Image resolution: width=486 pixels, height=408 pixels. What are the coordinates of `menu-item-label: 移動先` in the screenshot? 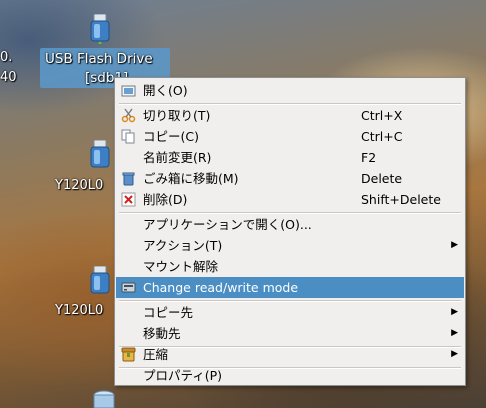 It's located at (162, 333).